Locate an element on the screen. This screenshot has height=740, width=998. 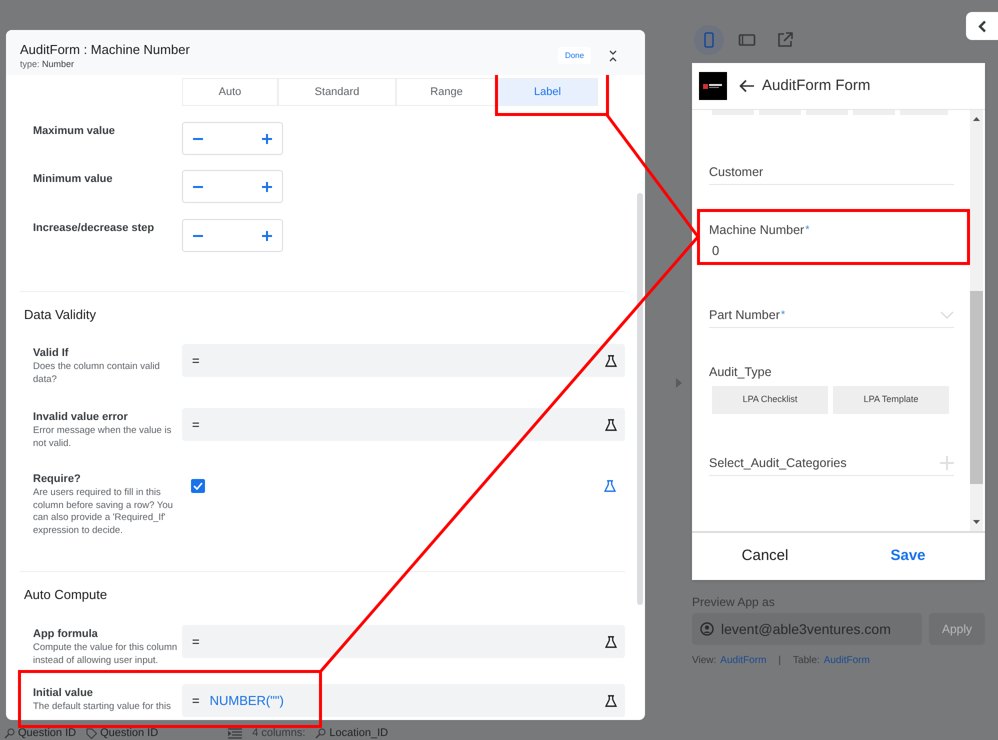
scroll-up-icon is located at coordinates (976, 119).